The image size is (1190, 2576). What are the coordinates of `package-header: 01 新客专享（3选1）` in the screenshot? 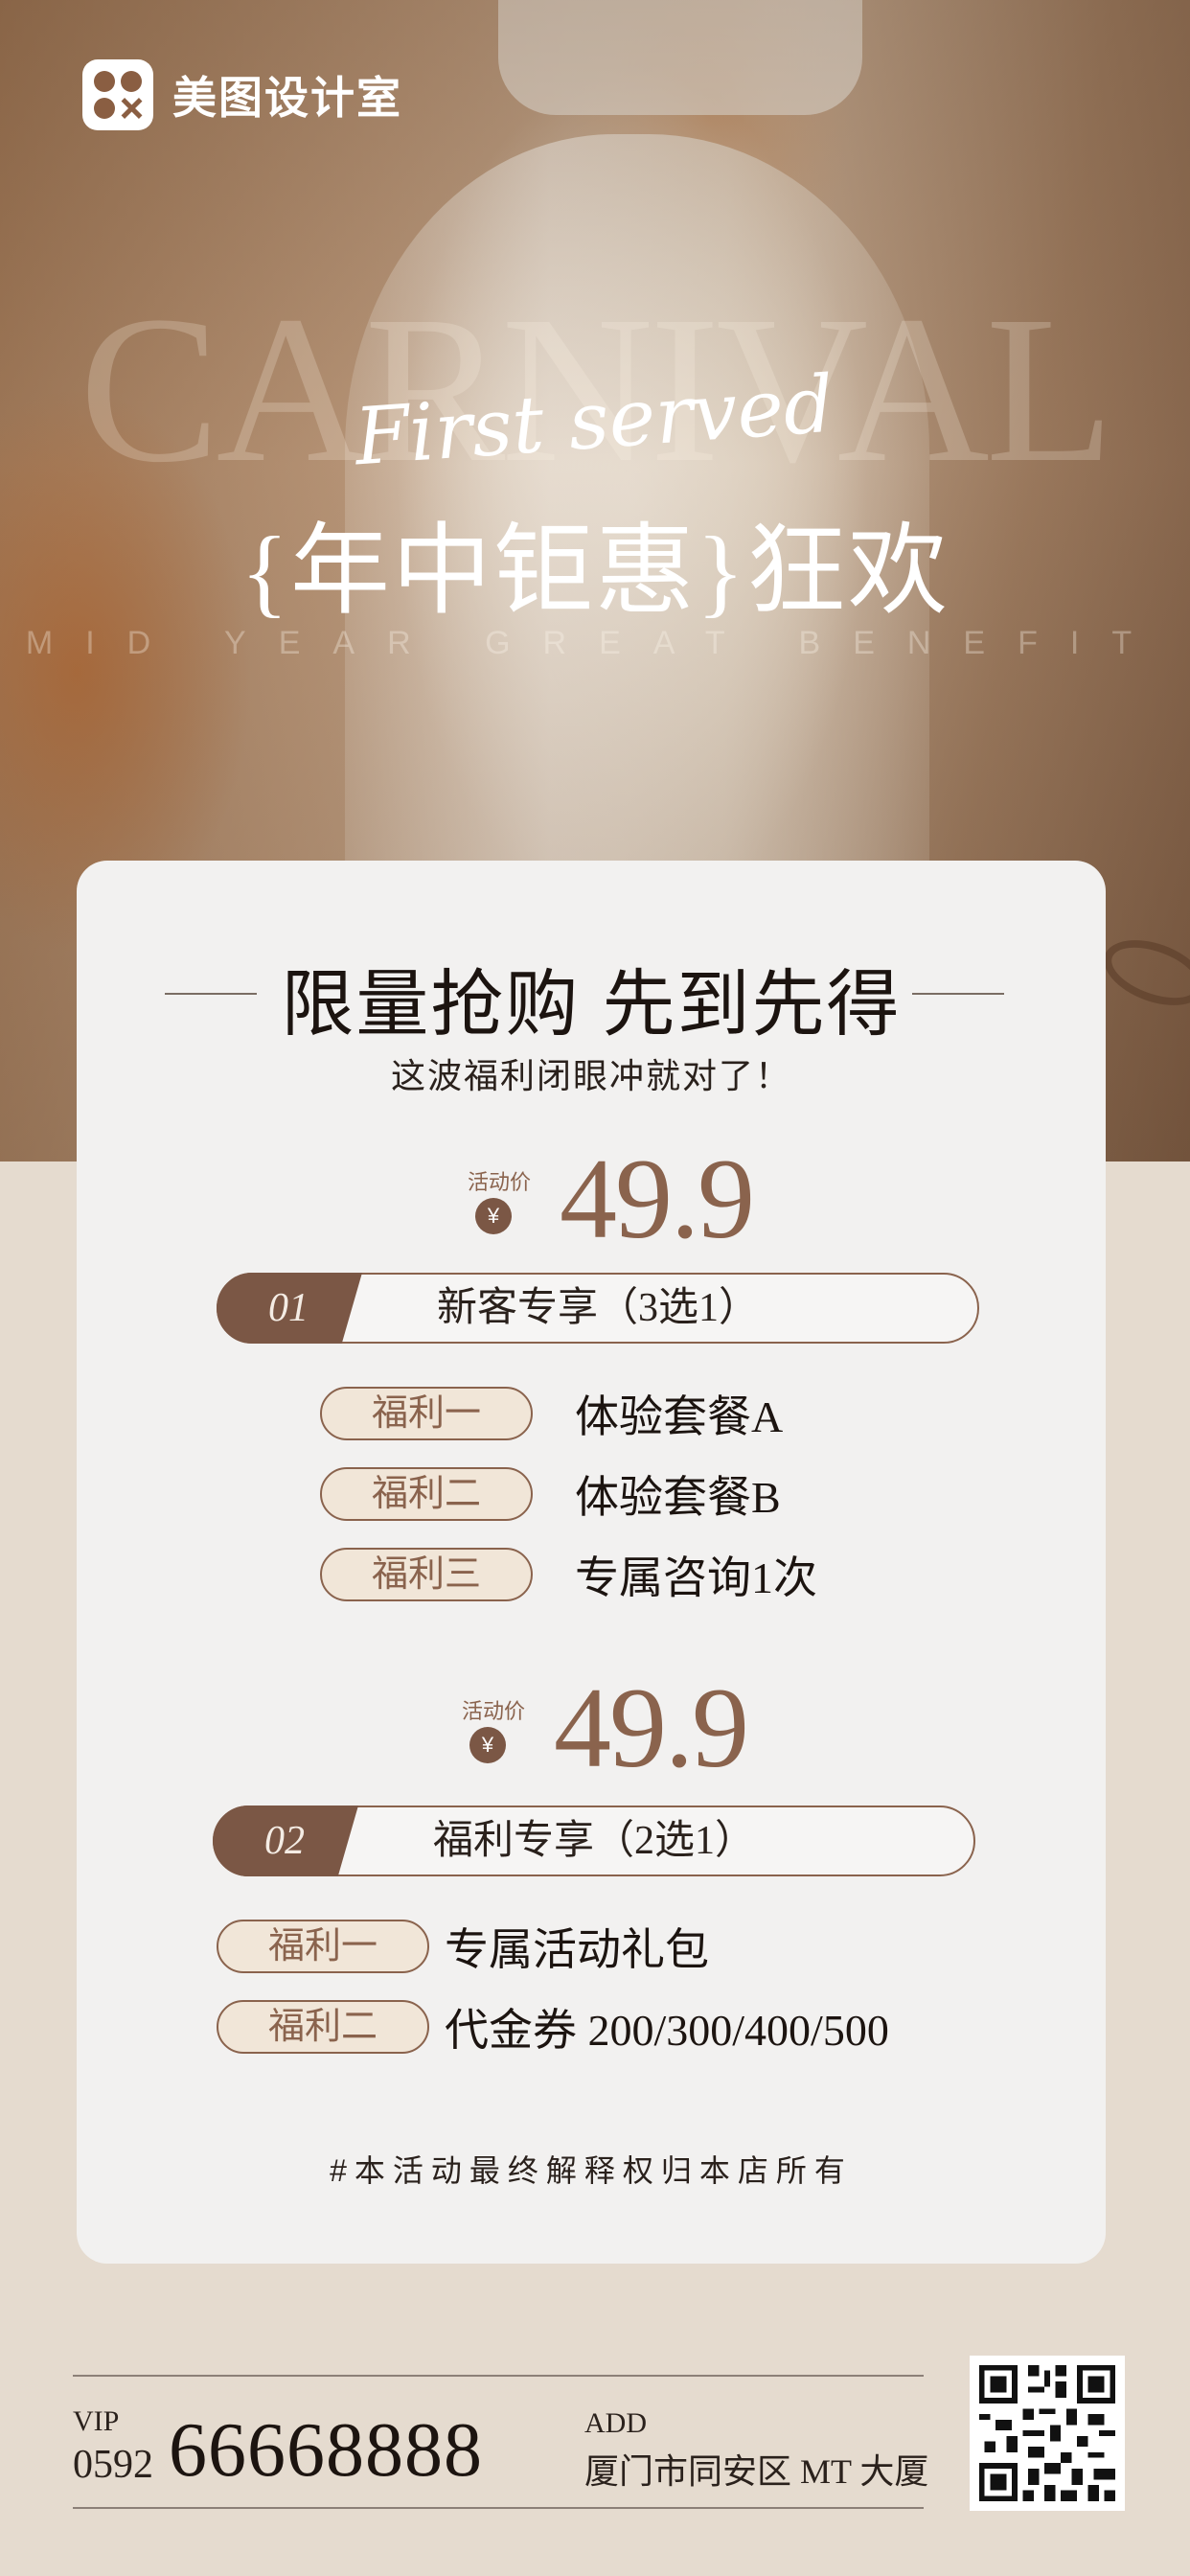 It's located at (598, 1308).